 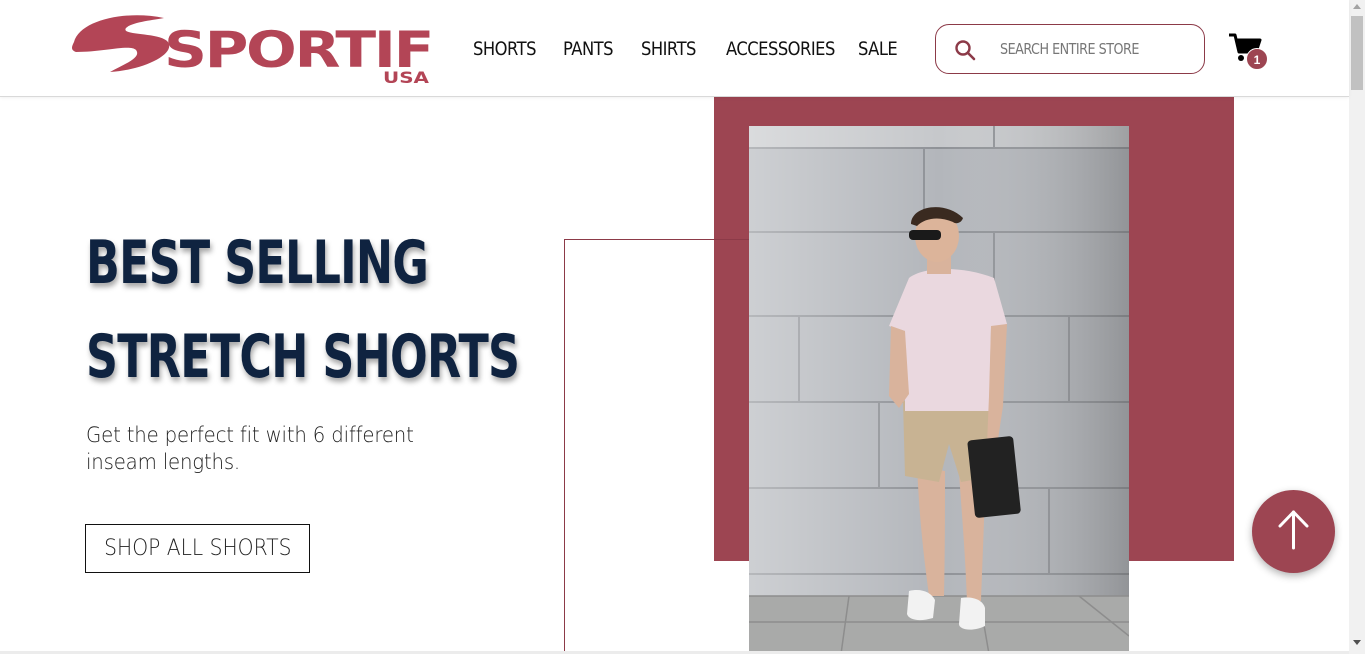 I want to click on scroll-down-arrow-icon, so click(x=1357, y=642).